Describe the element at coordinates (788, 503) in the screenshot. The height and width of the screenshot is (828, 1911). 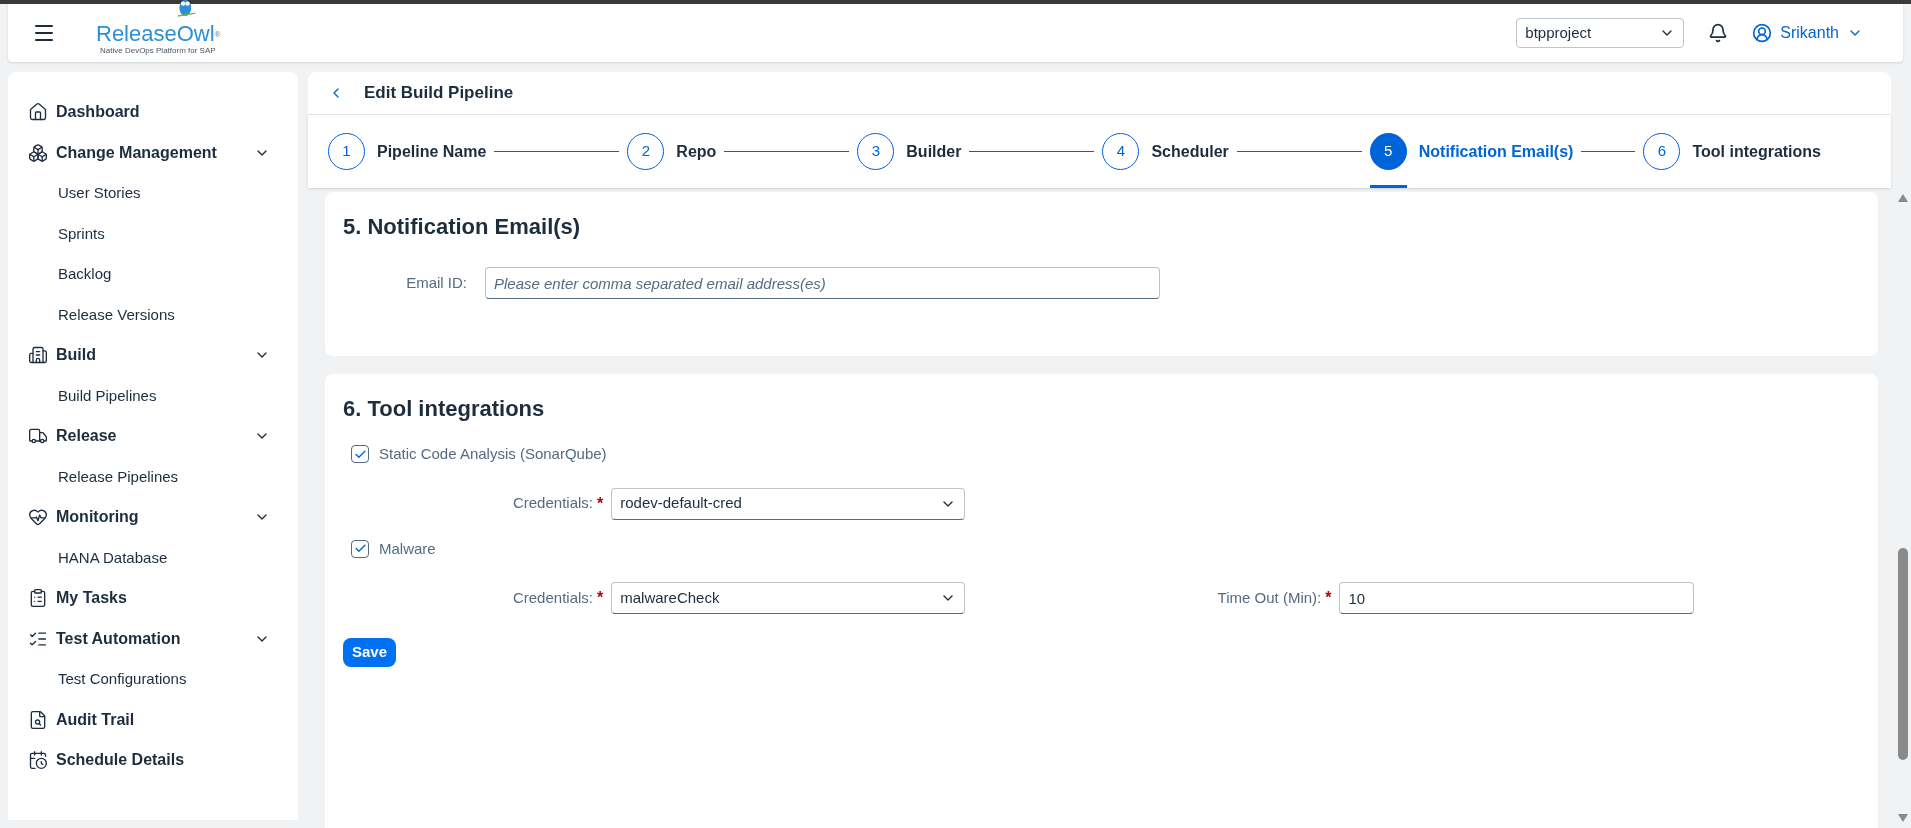
I see `credentials-dropdown: rodev-default-cred` at that location.